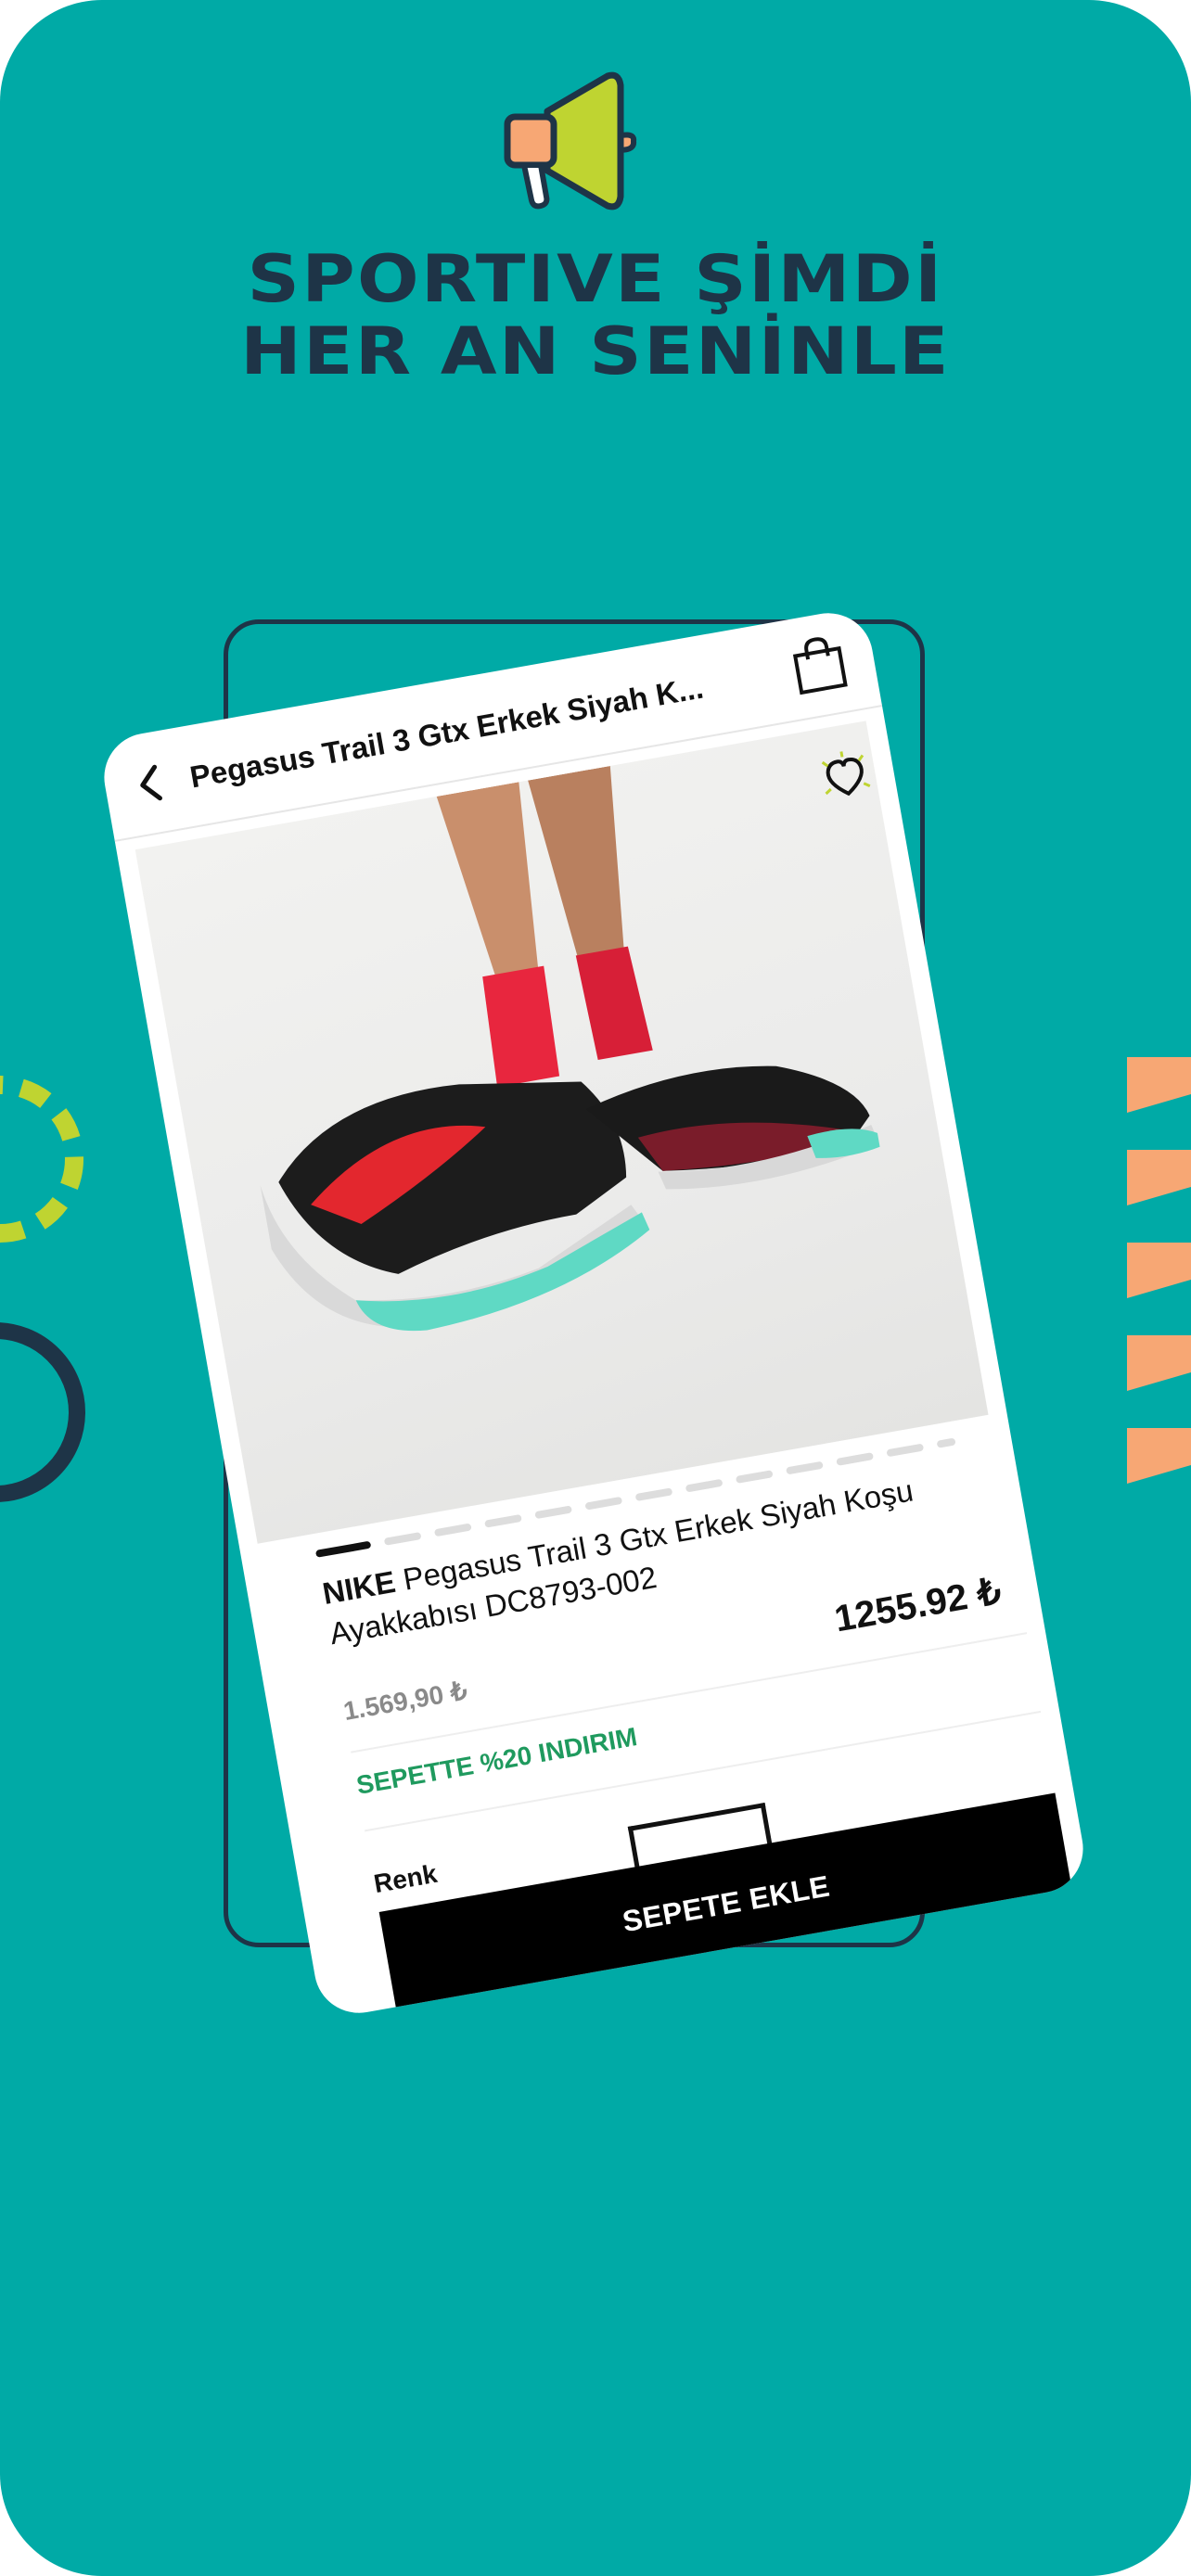 The height and width of the screenshot is (2576, 1191). I want to click on shoe-illustration, so click(570, 1049).